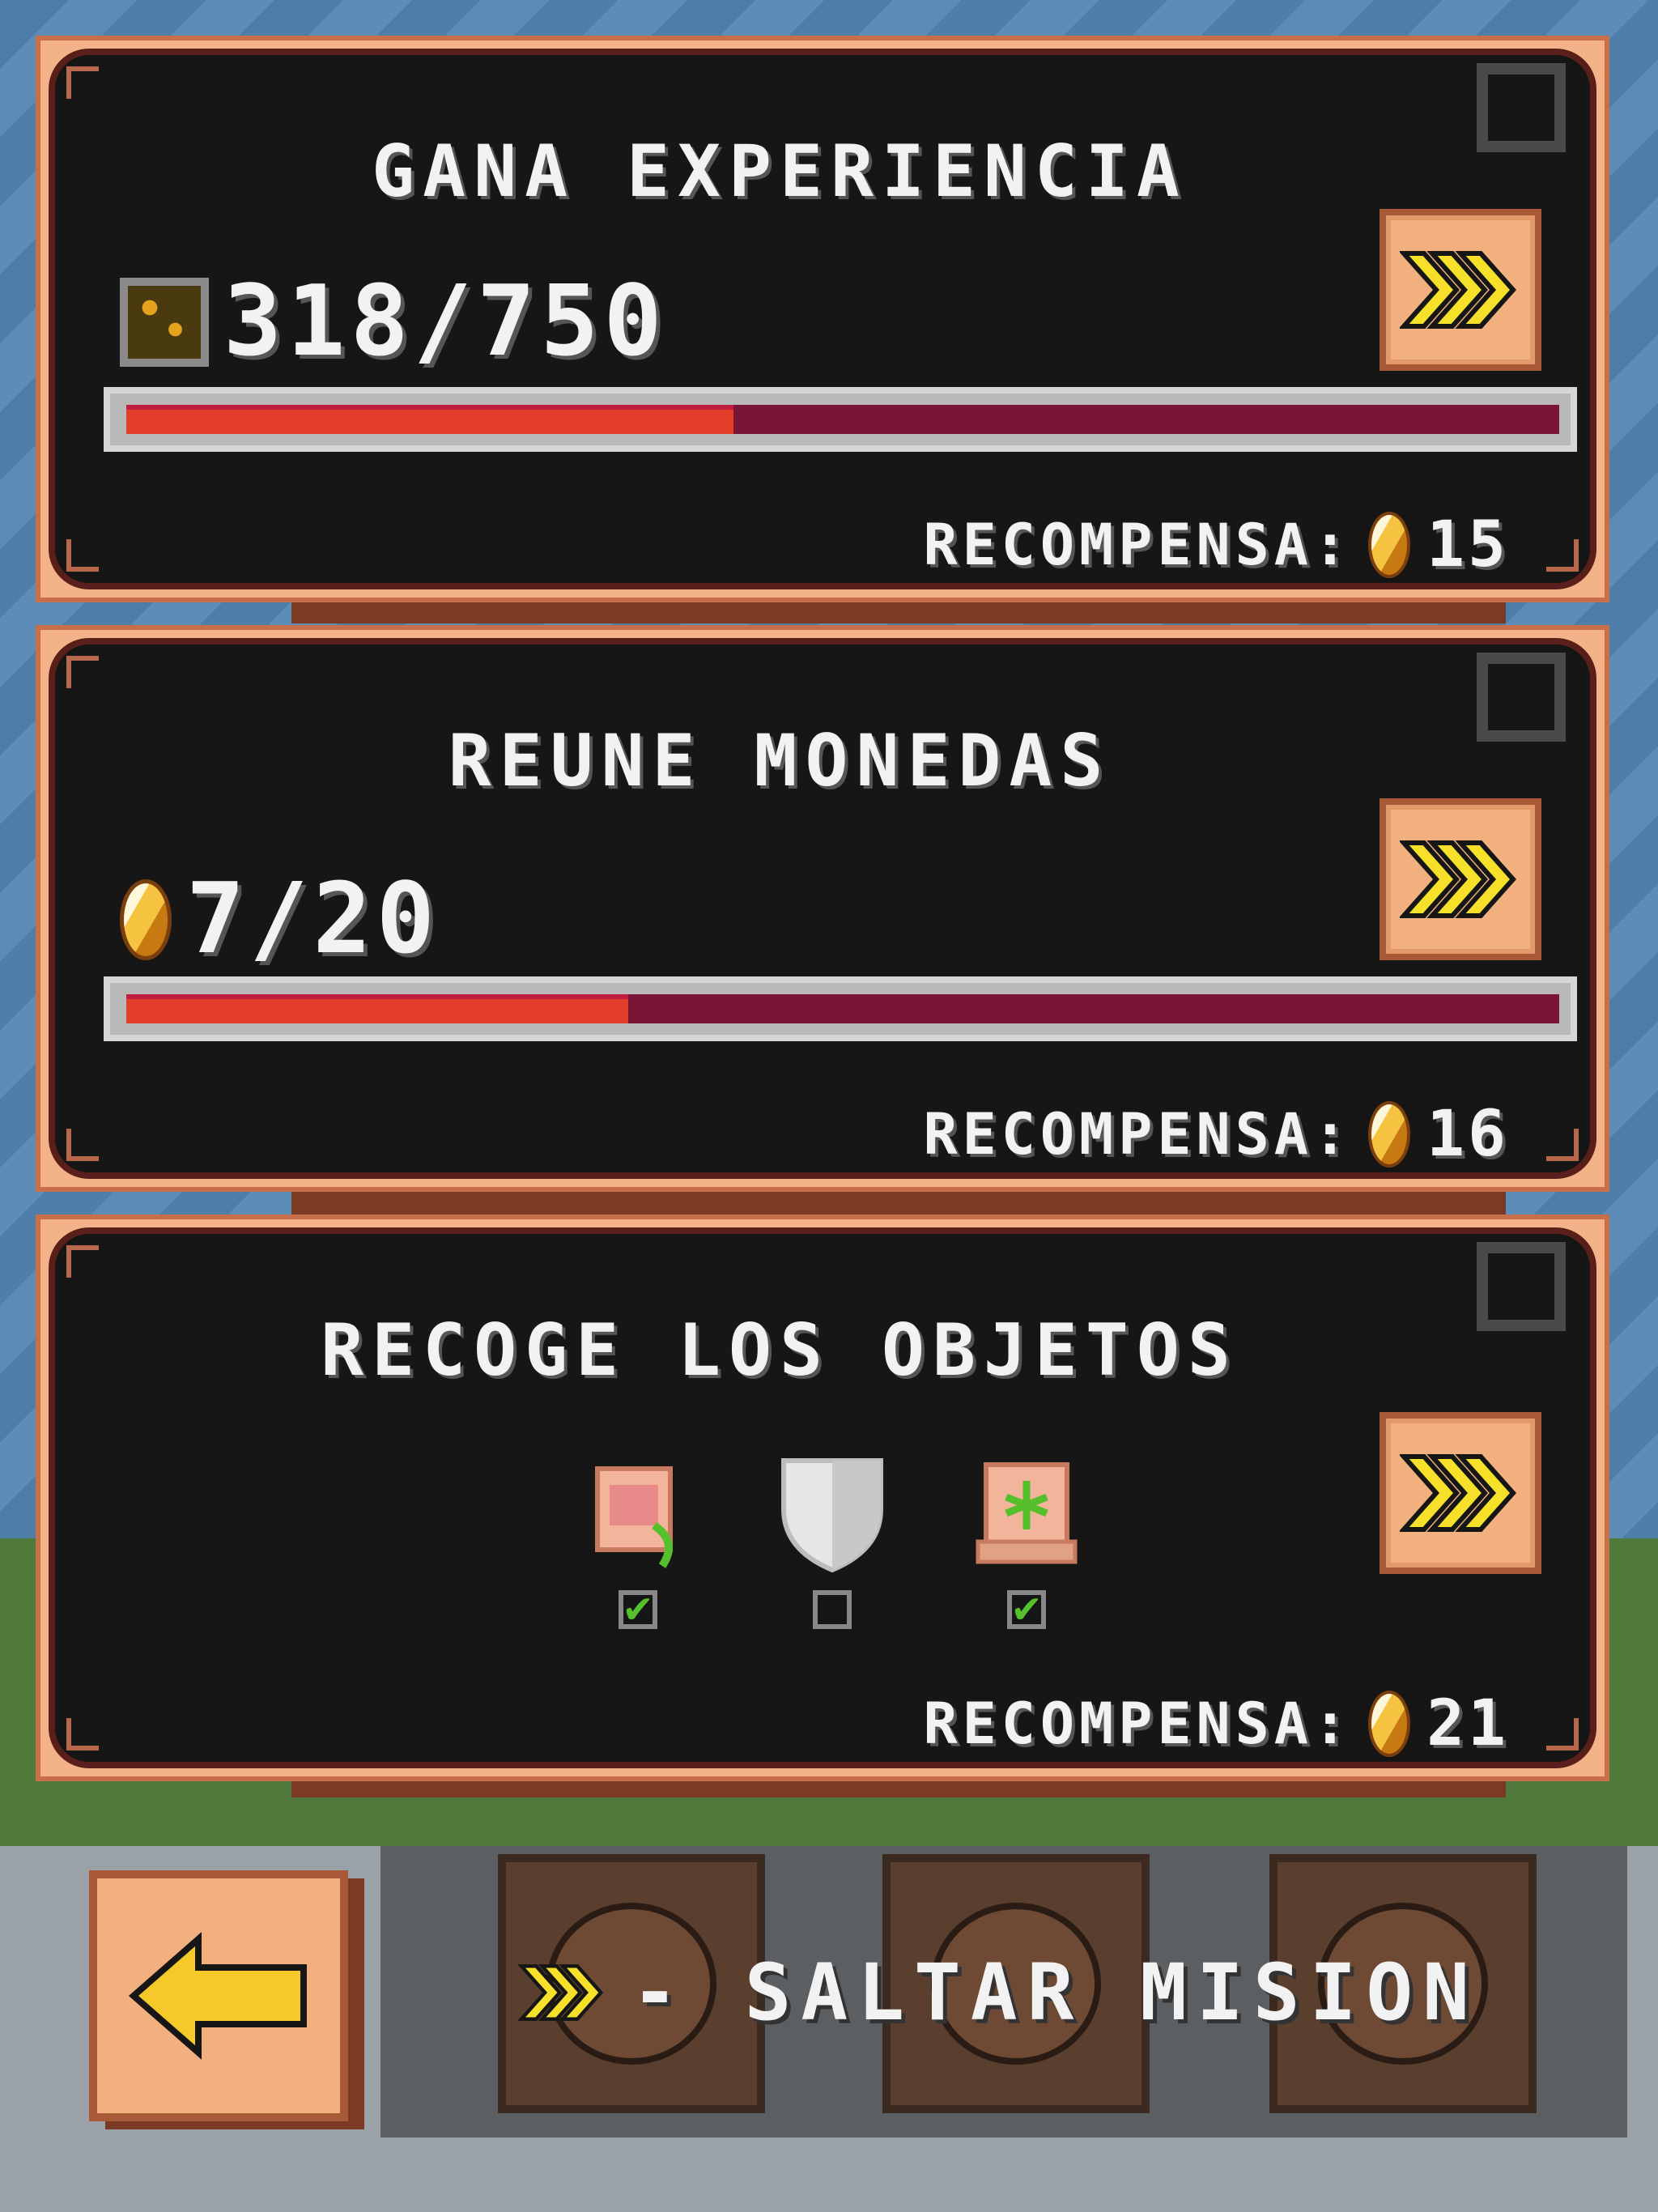  Describe the element at coordinates (780, 1350) in the screenshot. I see `quest-title: RECOGE LOS OBJETOS` at that location.